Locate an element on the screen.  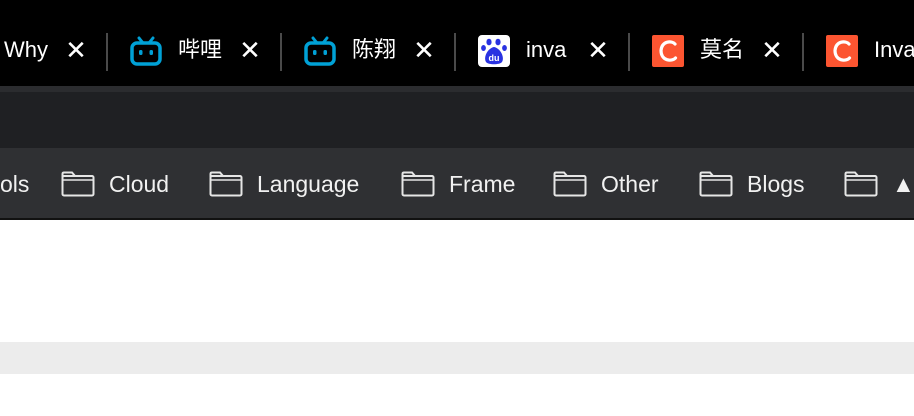
baidu-icon: du is located at coordinates (494, 51).